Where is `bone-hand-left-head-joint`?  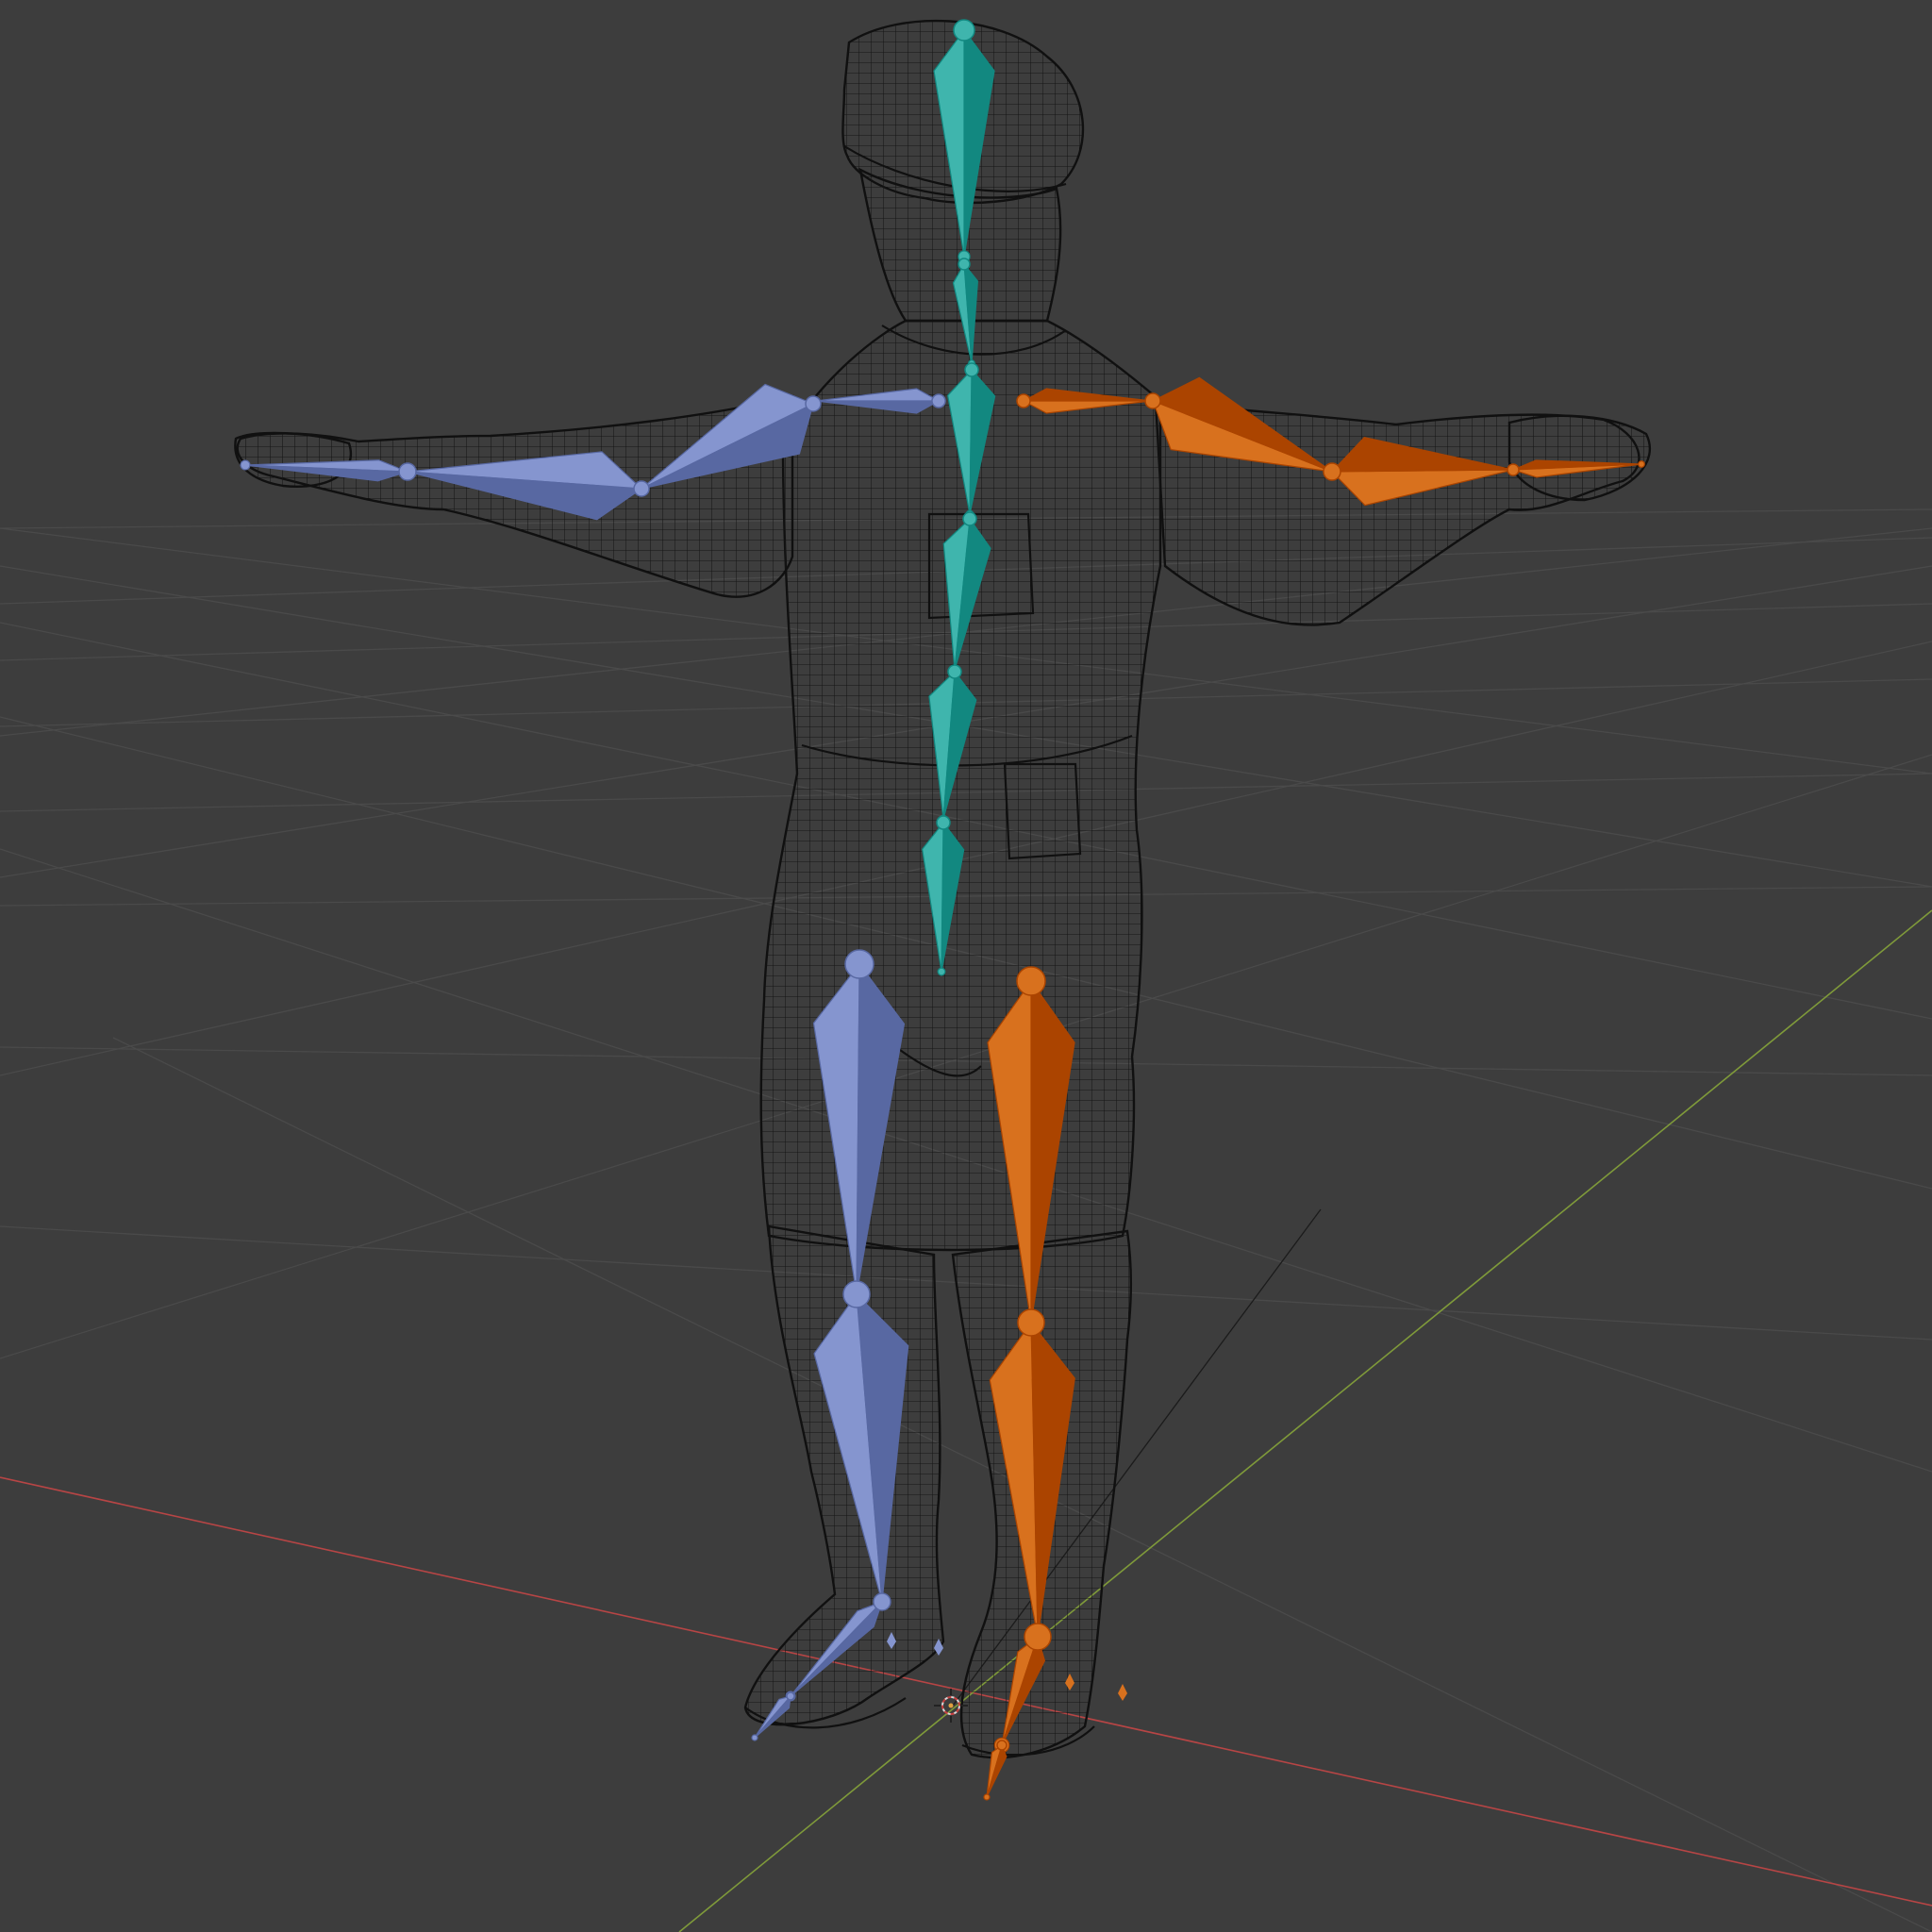
bone-hand-left-head-joint is located at coordinates (407, 472).